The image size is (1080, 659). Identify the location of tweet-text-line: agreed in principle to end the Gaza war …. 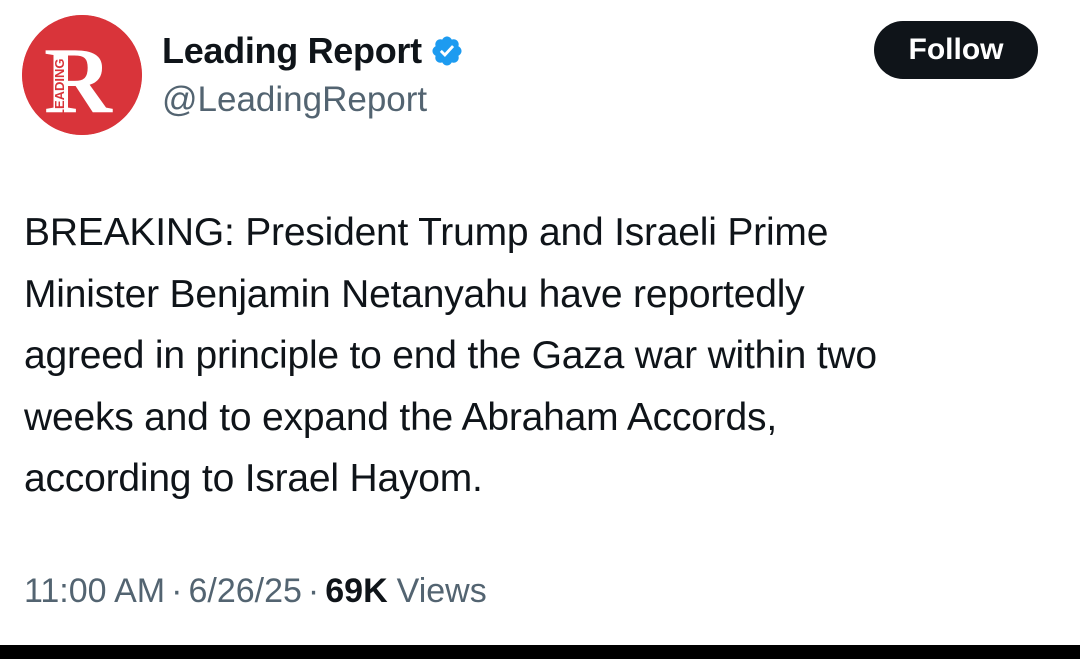
(450, 355).